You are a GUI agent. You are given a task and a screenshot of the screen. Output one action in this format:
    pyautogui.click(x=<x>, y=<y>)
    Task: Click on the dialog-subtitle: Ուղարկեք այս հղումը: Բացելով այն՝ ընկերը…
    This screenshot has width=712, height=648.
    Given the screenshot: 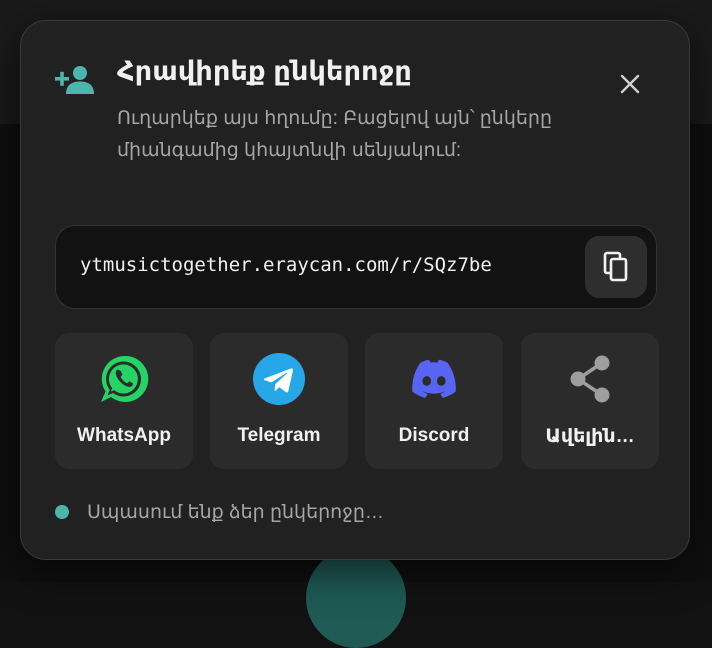 What is the action you would take?
    pyautogui.click(x=337, y=135)
    